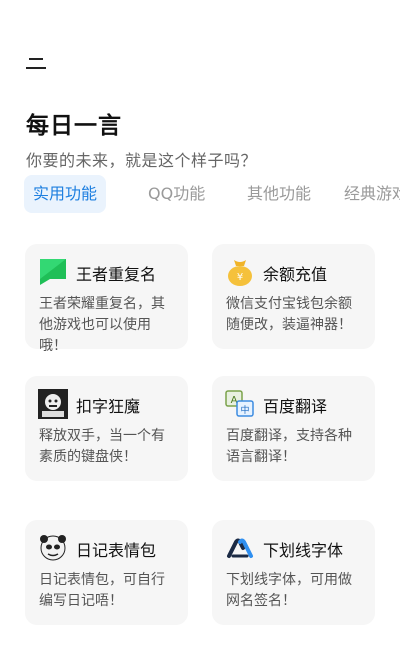 The height and width of the screenshot is (661, 400). What do you see at coordinates (295, 274) in the screenshot?
I see `card-title: 余额充值` at bounding box center [295, 274].